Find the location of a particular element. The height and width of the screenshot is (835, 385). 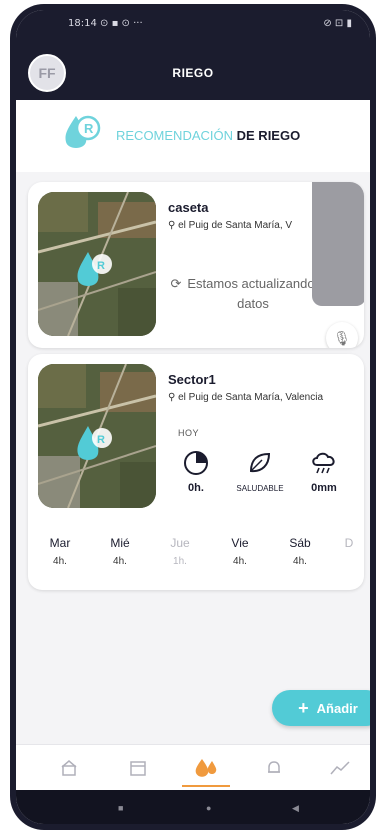

nav-home is located at coordinates (70, 768).